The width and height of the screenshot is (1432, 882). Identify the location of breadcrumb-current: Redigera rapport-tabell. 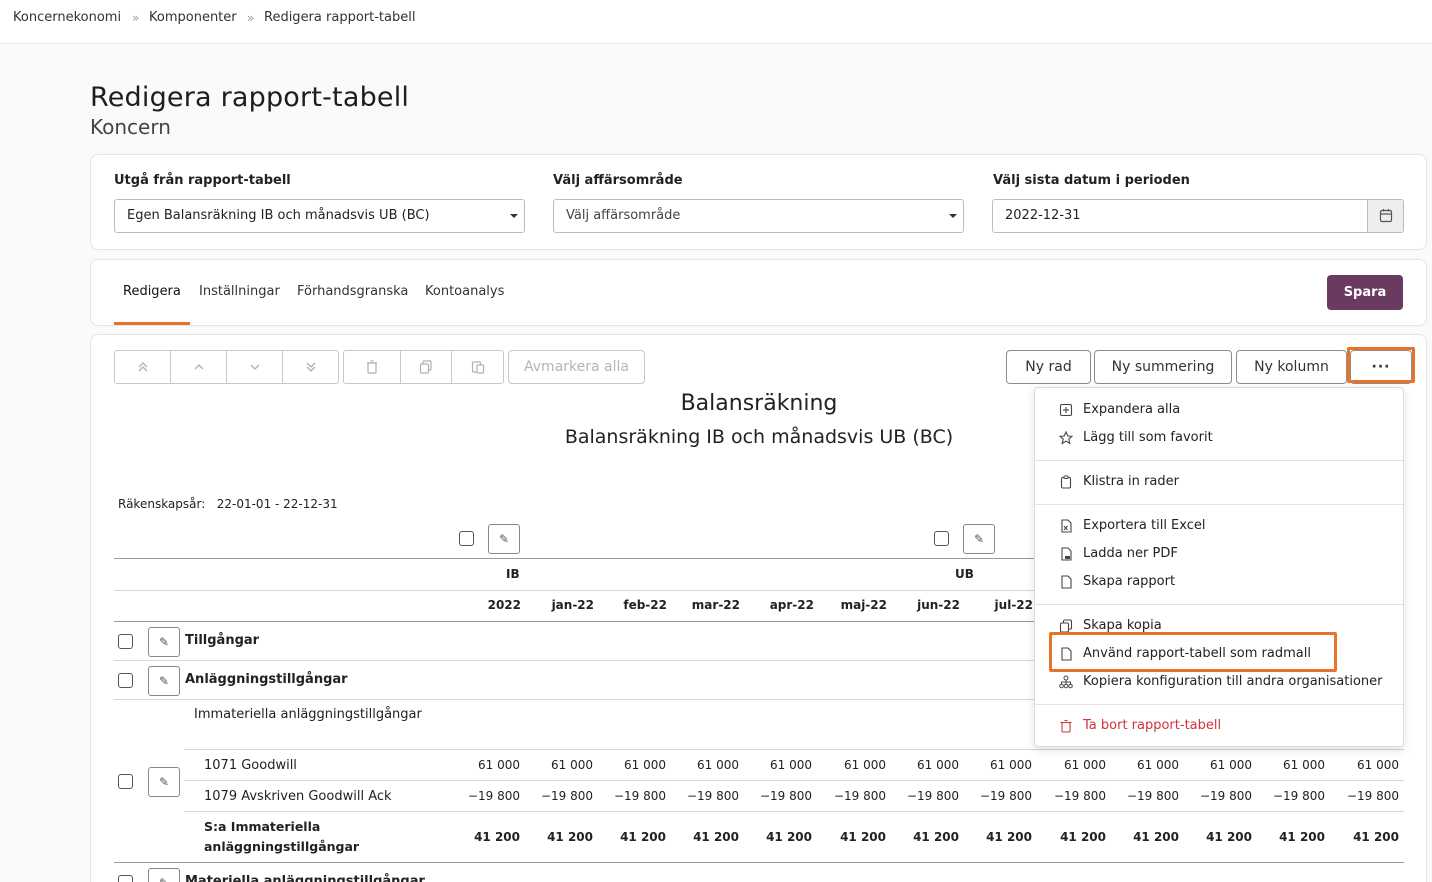
(340, 17).